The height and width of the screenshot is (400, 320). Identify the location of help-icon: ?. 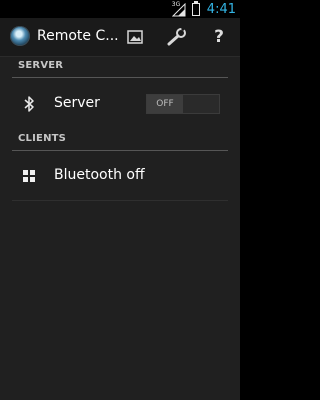
(219, 37).